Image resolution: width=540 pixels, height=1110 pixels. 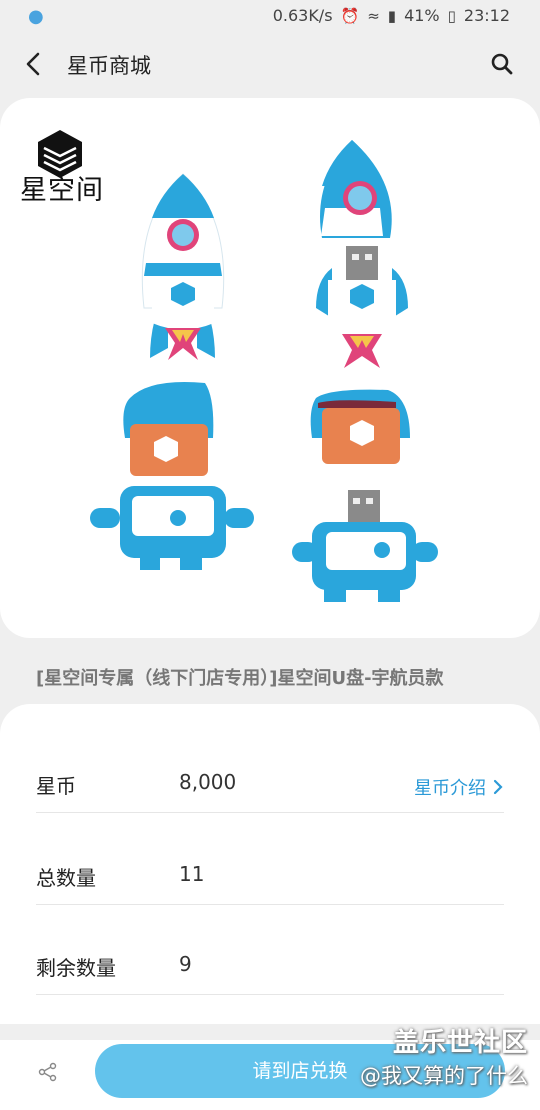 I want to click on coin-intro-link: 星币介绍, so click(x=459, y=787).